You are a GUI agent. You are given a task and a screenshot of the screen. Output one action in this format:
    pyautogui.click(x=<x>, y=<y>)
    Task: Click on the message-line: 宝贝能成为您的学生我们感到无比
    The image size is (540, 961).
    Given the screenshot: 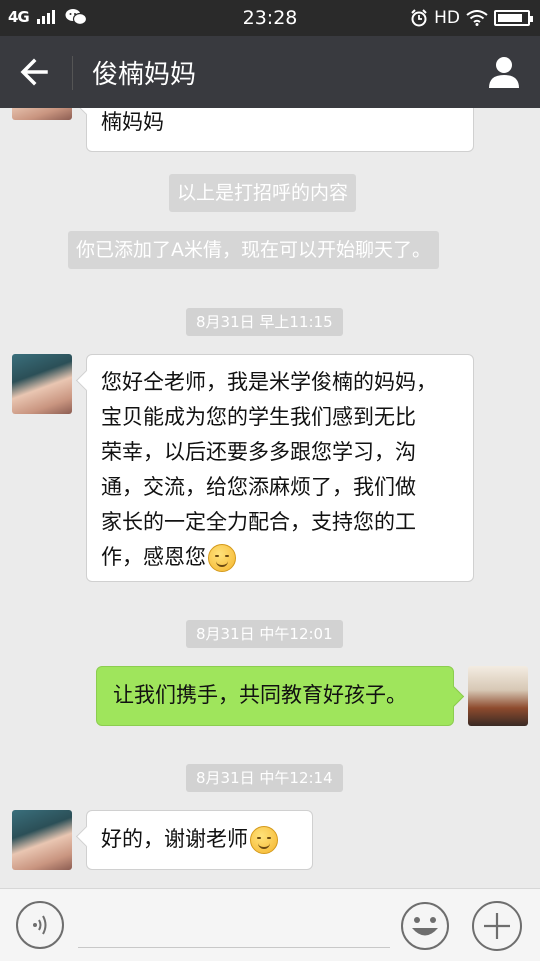 What is the action you would take?
    pyautogui.click(x=258, y=417)
    